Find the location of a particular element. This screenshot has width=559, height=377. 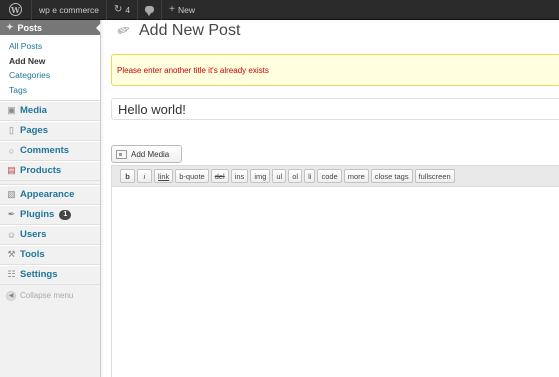

updates-link: ↻ 4 is located at coordinates (123, 10).